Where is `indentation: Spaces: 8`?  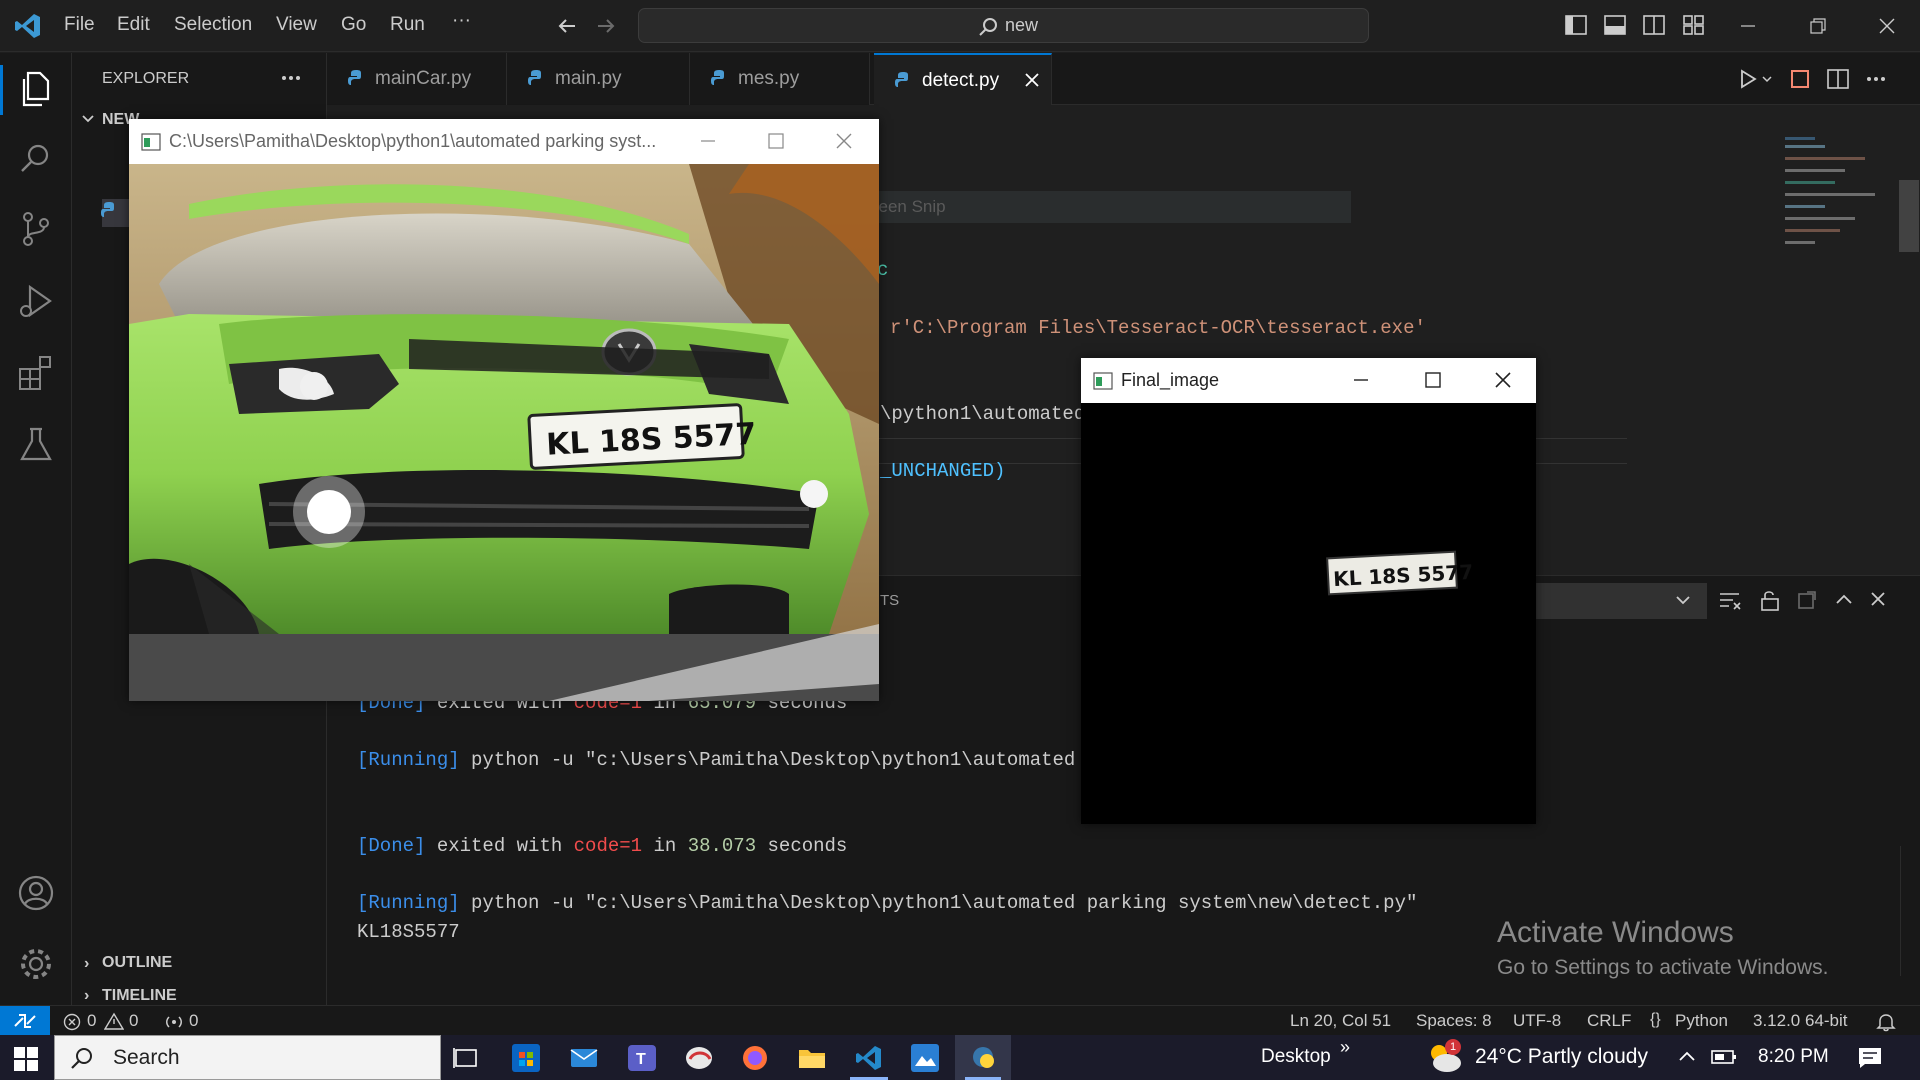 indentation: Spaces: 8 is located at coordinates (1454, 1021).